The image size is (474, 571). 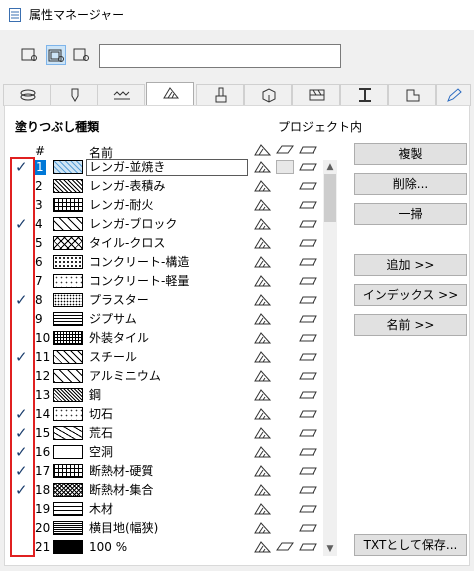 I want to click on pen-icon, so click(x=75, y=95).